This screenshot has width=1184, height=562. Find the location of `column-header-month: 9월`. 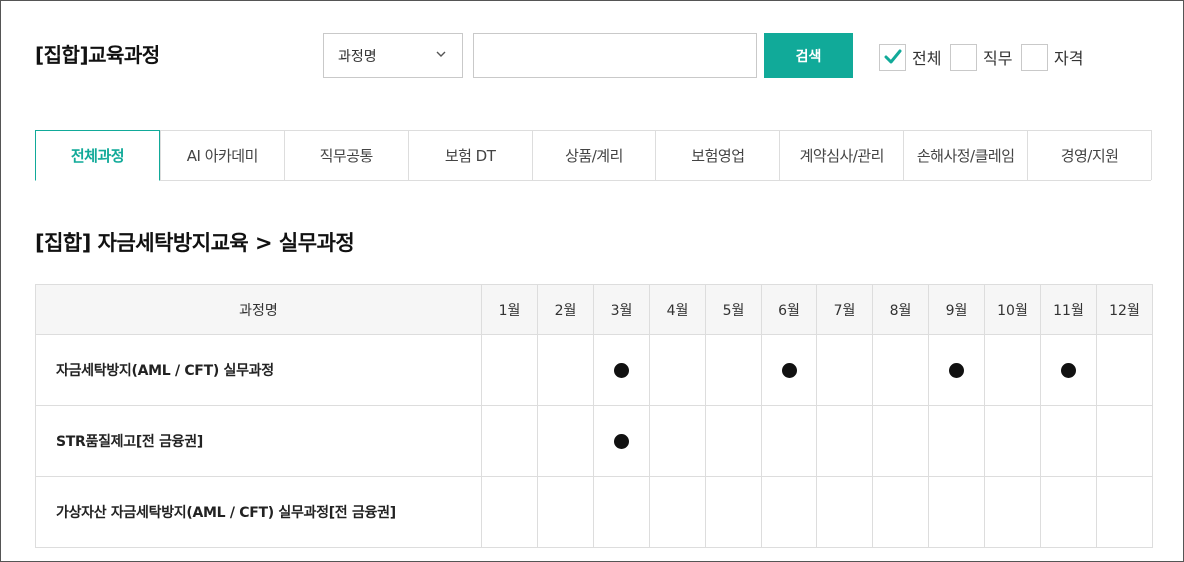

column-header-month: 9월 is located at coordinates (956, 309).